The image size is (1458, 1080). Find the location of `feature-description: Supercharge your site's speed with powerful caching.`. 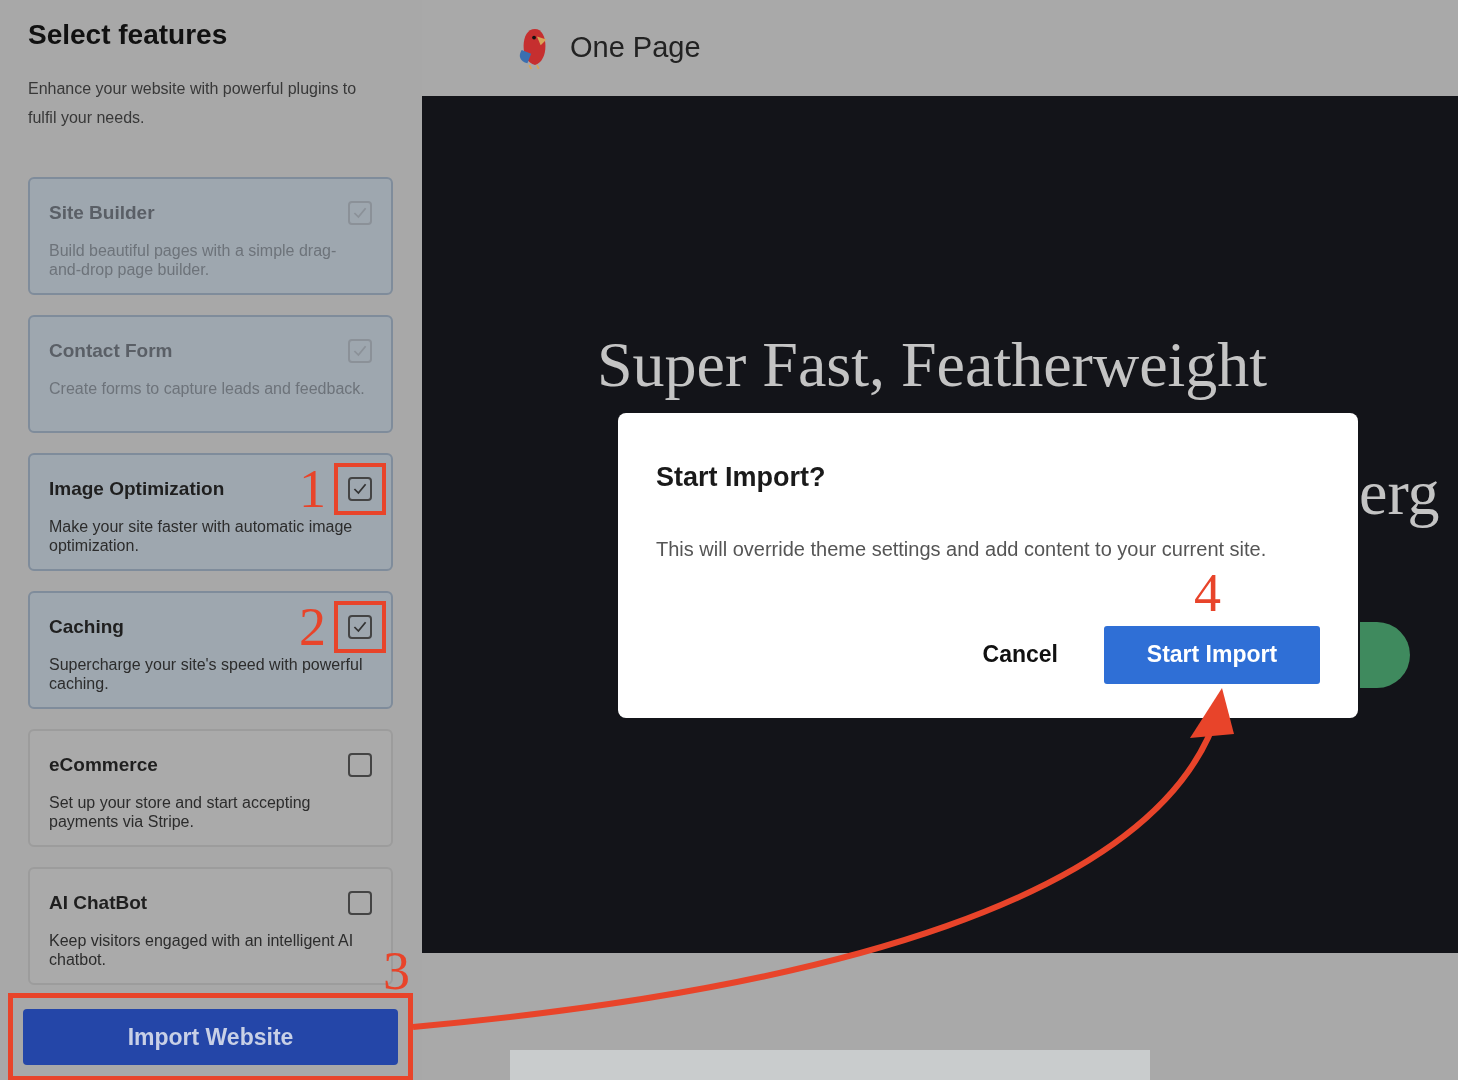

feature-description: Supercharge your site's speed with powerful caching. is located at coordinates (206, 674).